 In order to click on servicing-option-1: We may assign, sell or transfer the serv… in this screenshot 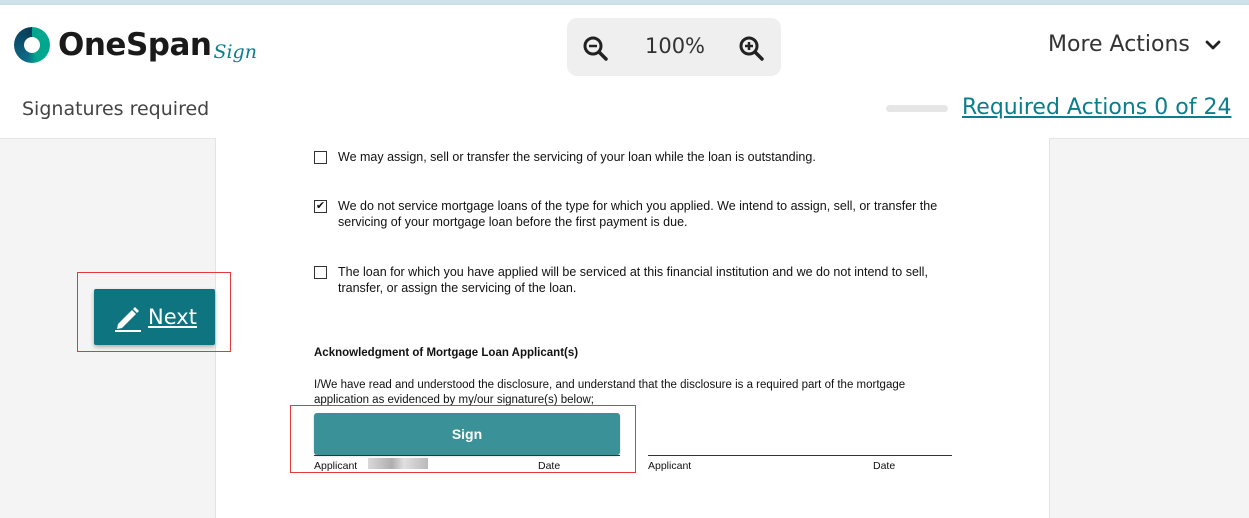, I will do `click(636, 157)`.